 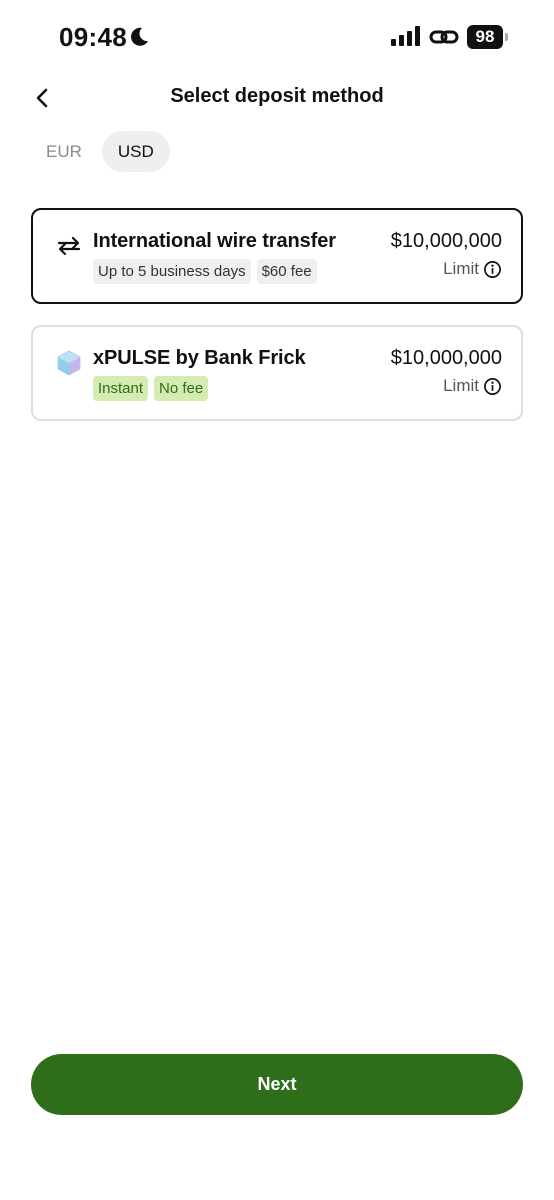 I want to click on method-title: xPULSE by Bank Frick, so click(x=199, y=358).